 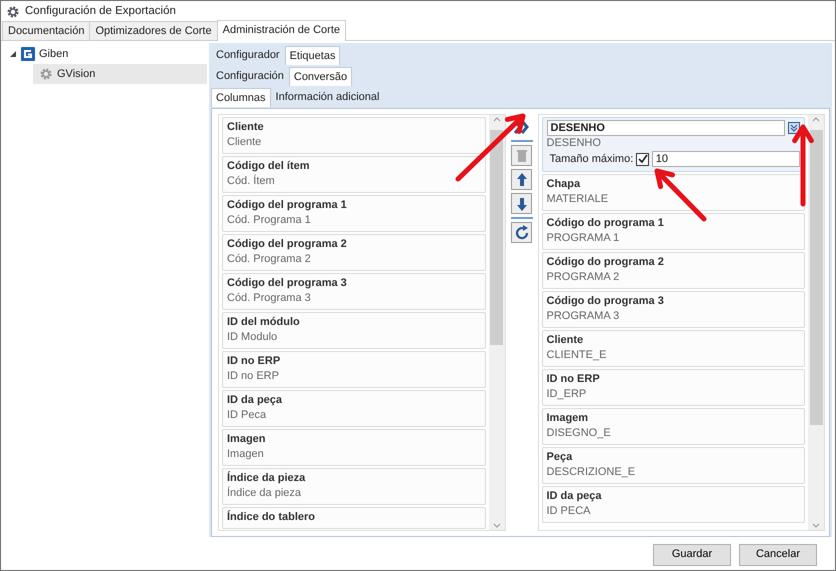 What do you see at coordinates (248, 55) in the screenshot?
I see `tab: Configurador` at bounding box center [248, 55].